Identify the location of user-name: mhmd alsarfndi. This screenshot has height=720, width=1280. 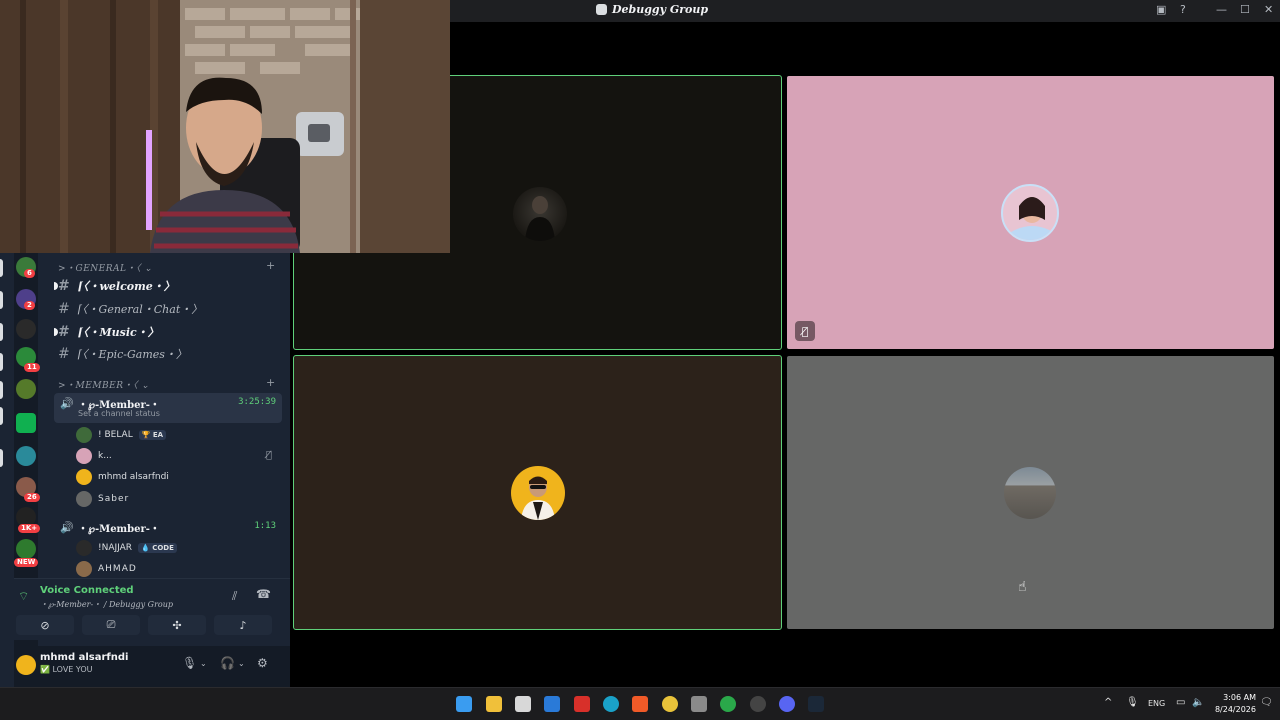
(84, 657).